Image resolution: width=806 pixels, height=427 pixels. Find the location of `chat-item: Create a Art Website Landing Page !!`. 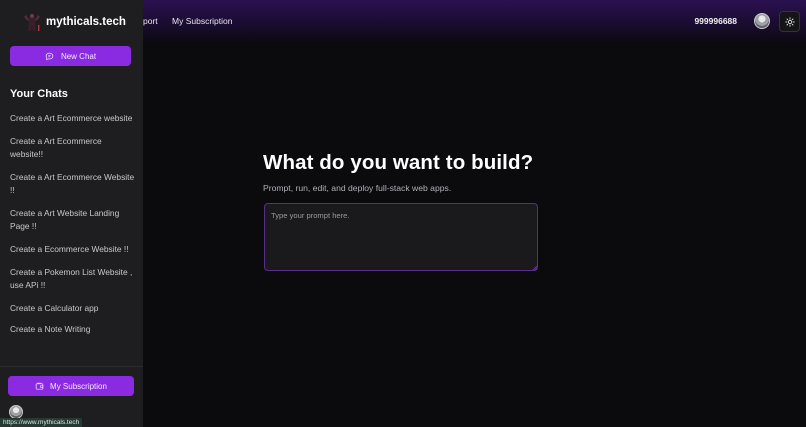

chat-item: Create a Art Website Landing Page !! is located at coordinates (72, 220).